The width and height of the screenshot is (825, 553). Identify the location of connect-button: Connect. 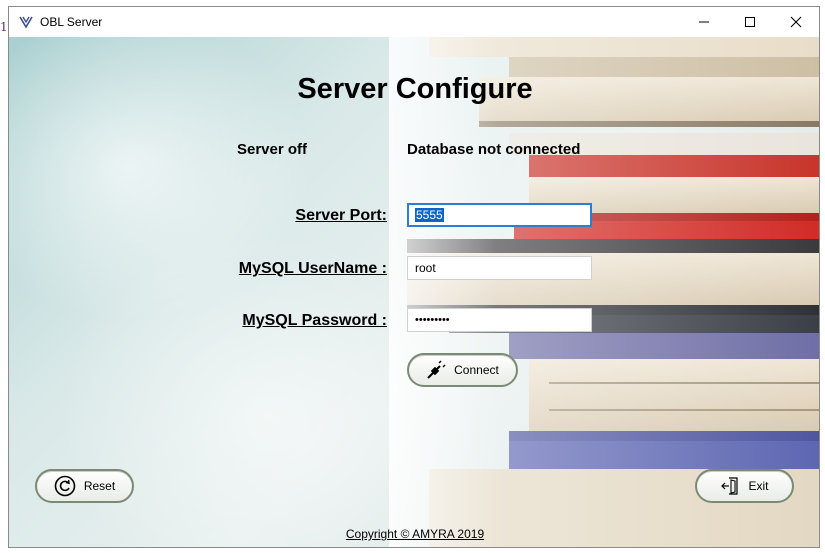
(462, 370).